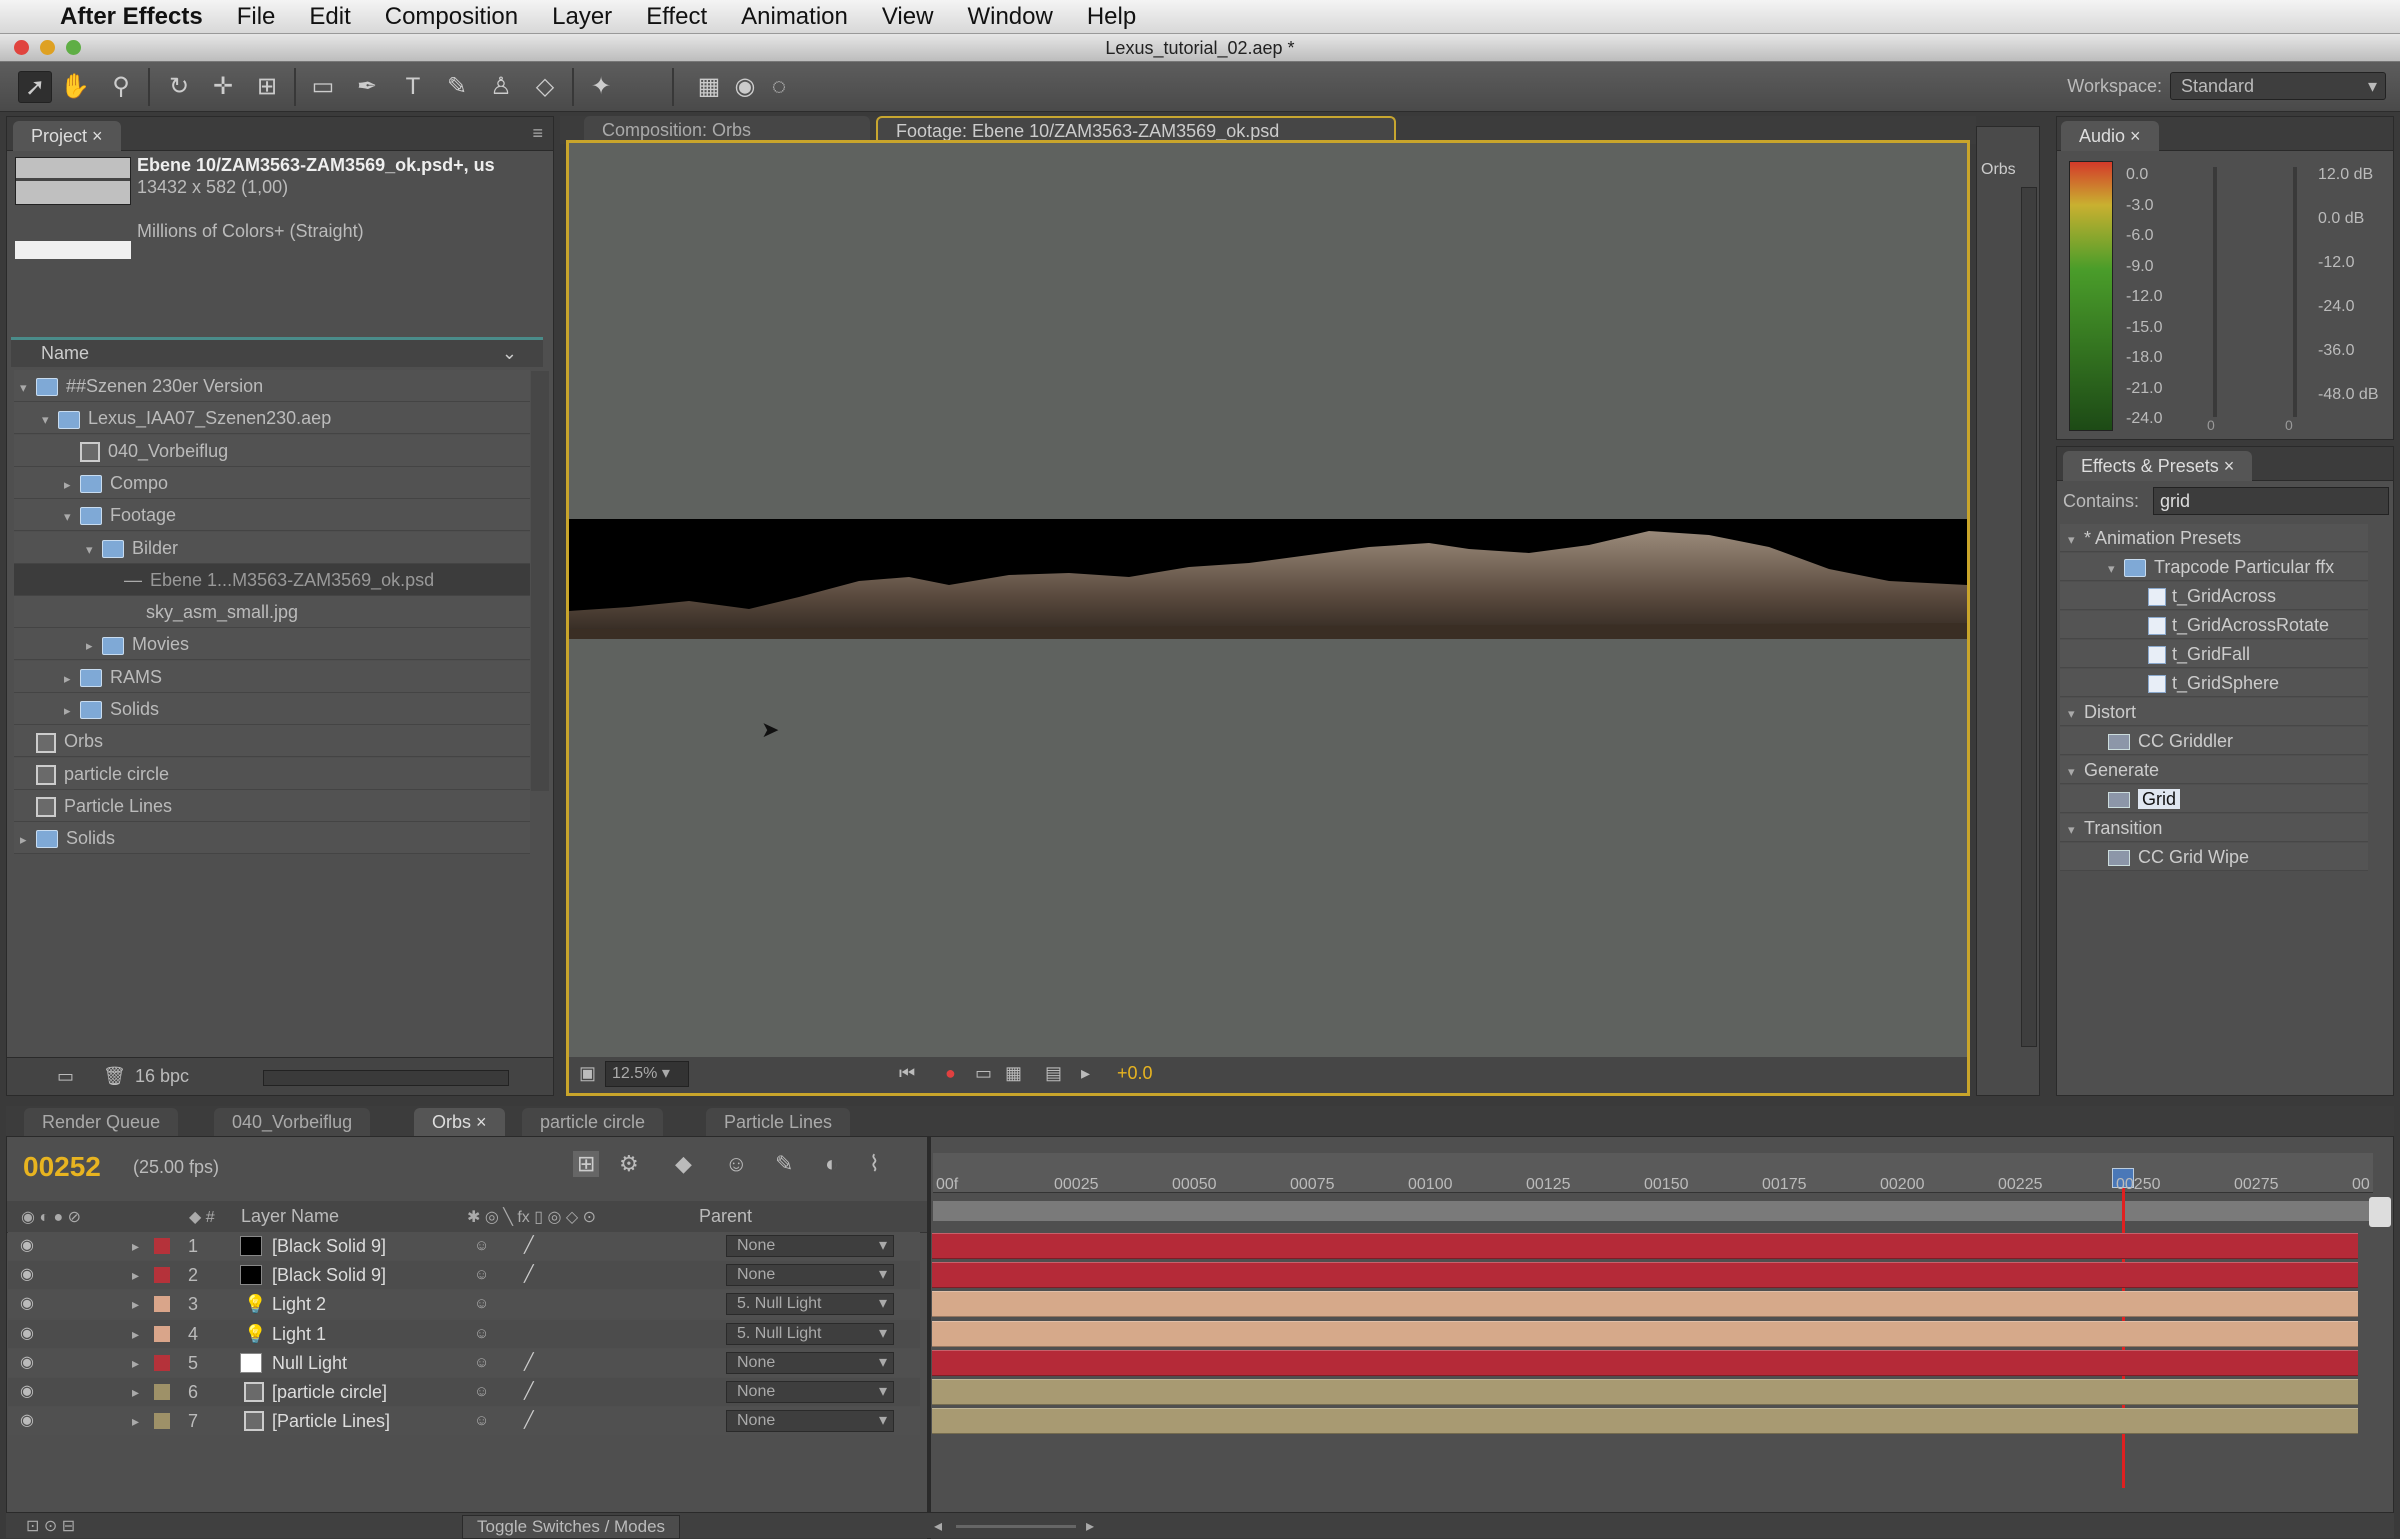 Image resolution: width=2400 pixels, height=1539 pixels. Describe the element at coordinates (1653, 1211) in the screenshot. I see `work-area-bar` at that location.